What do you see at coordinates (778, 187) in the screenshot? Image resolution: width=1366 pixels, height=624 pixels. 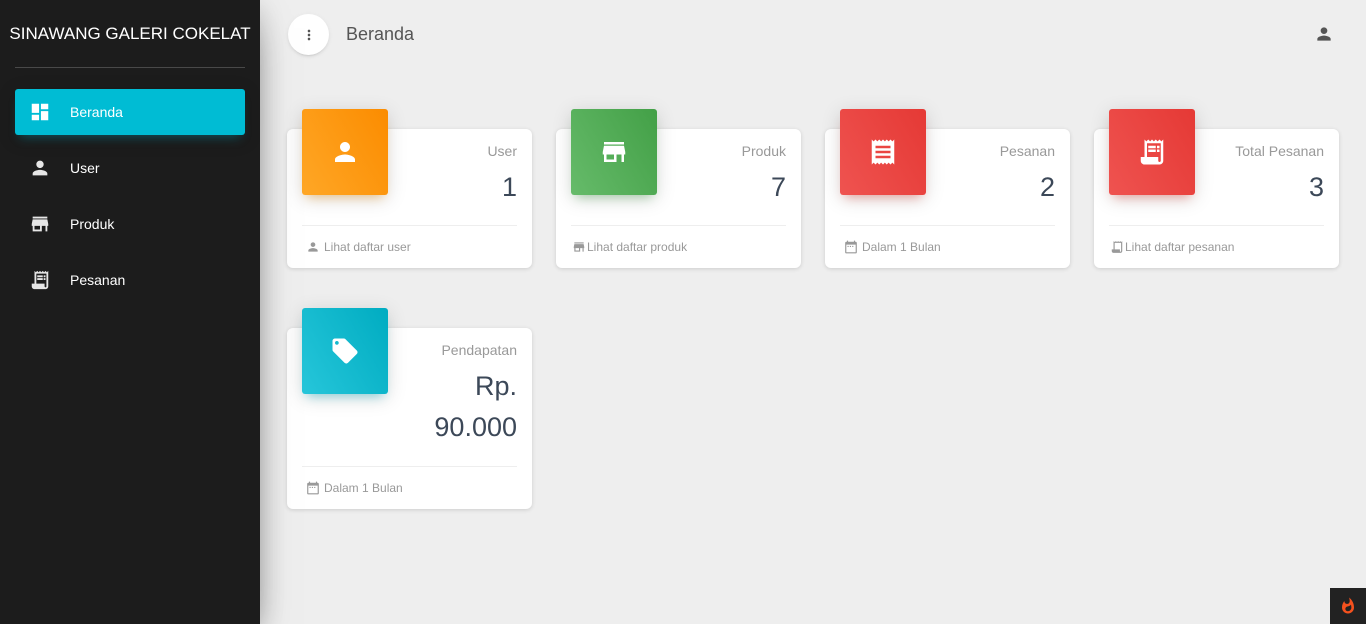 I see `card-value: 7` at bounding box center [778, 187].